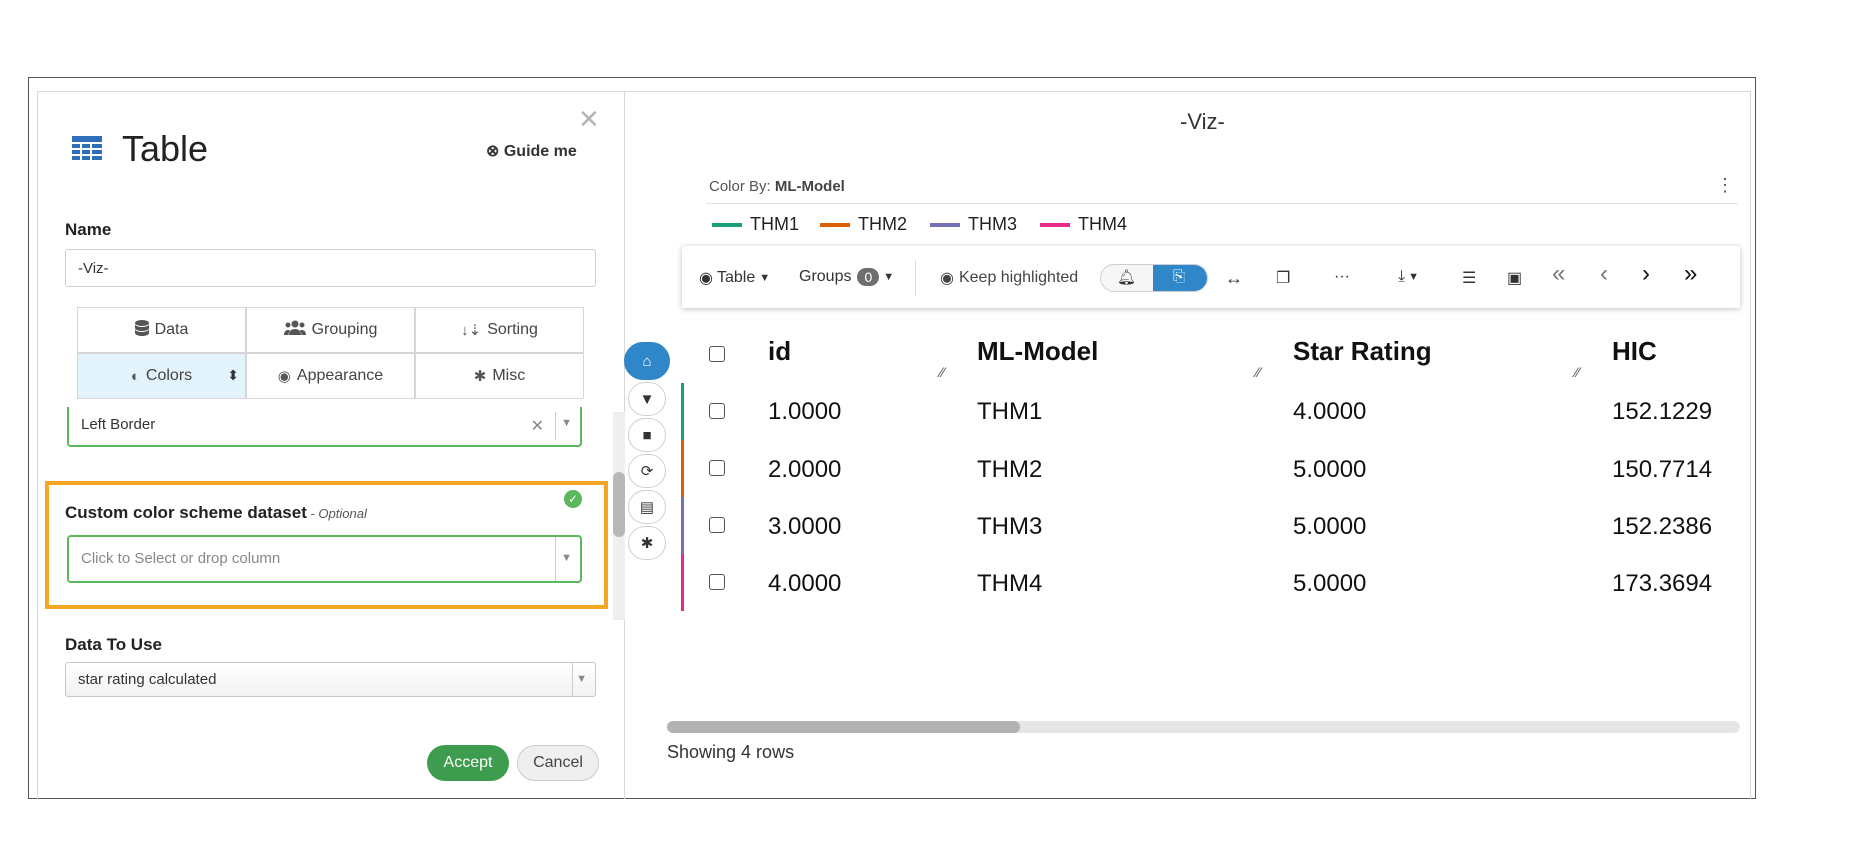  Describe the element at coordinates (1154, 278) in the screenshot. I see `mode-toggle: 🔔︎ ⎘` at that location.